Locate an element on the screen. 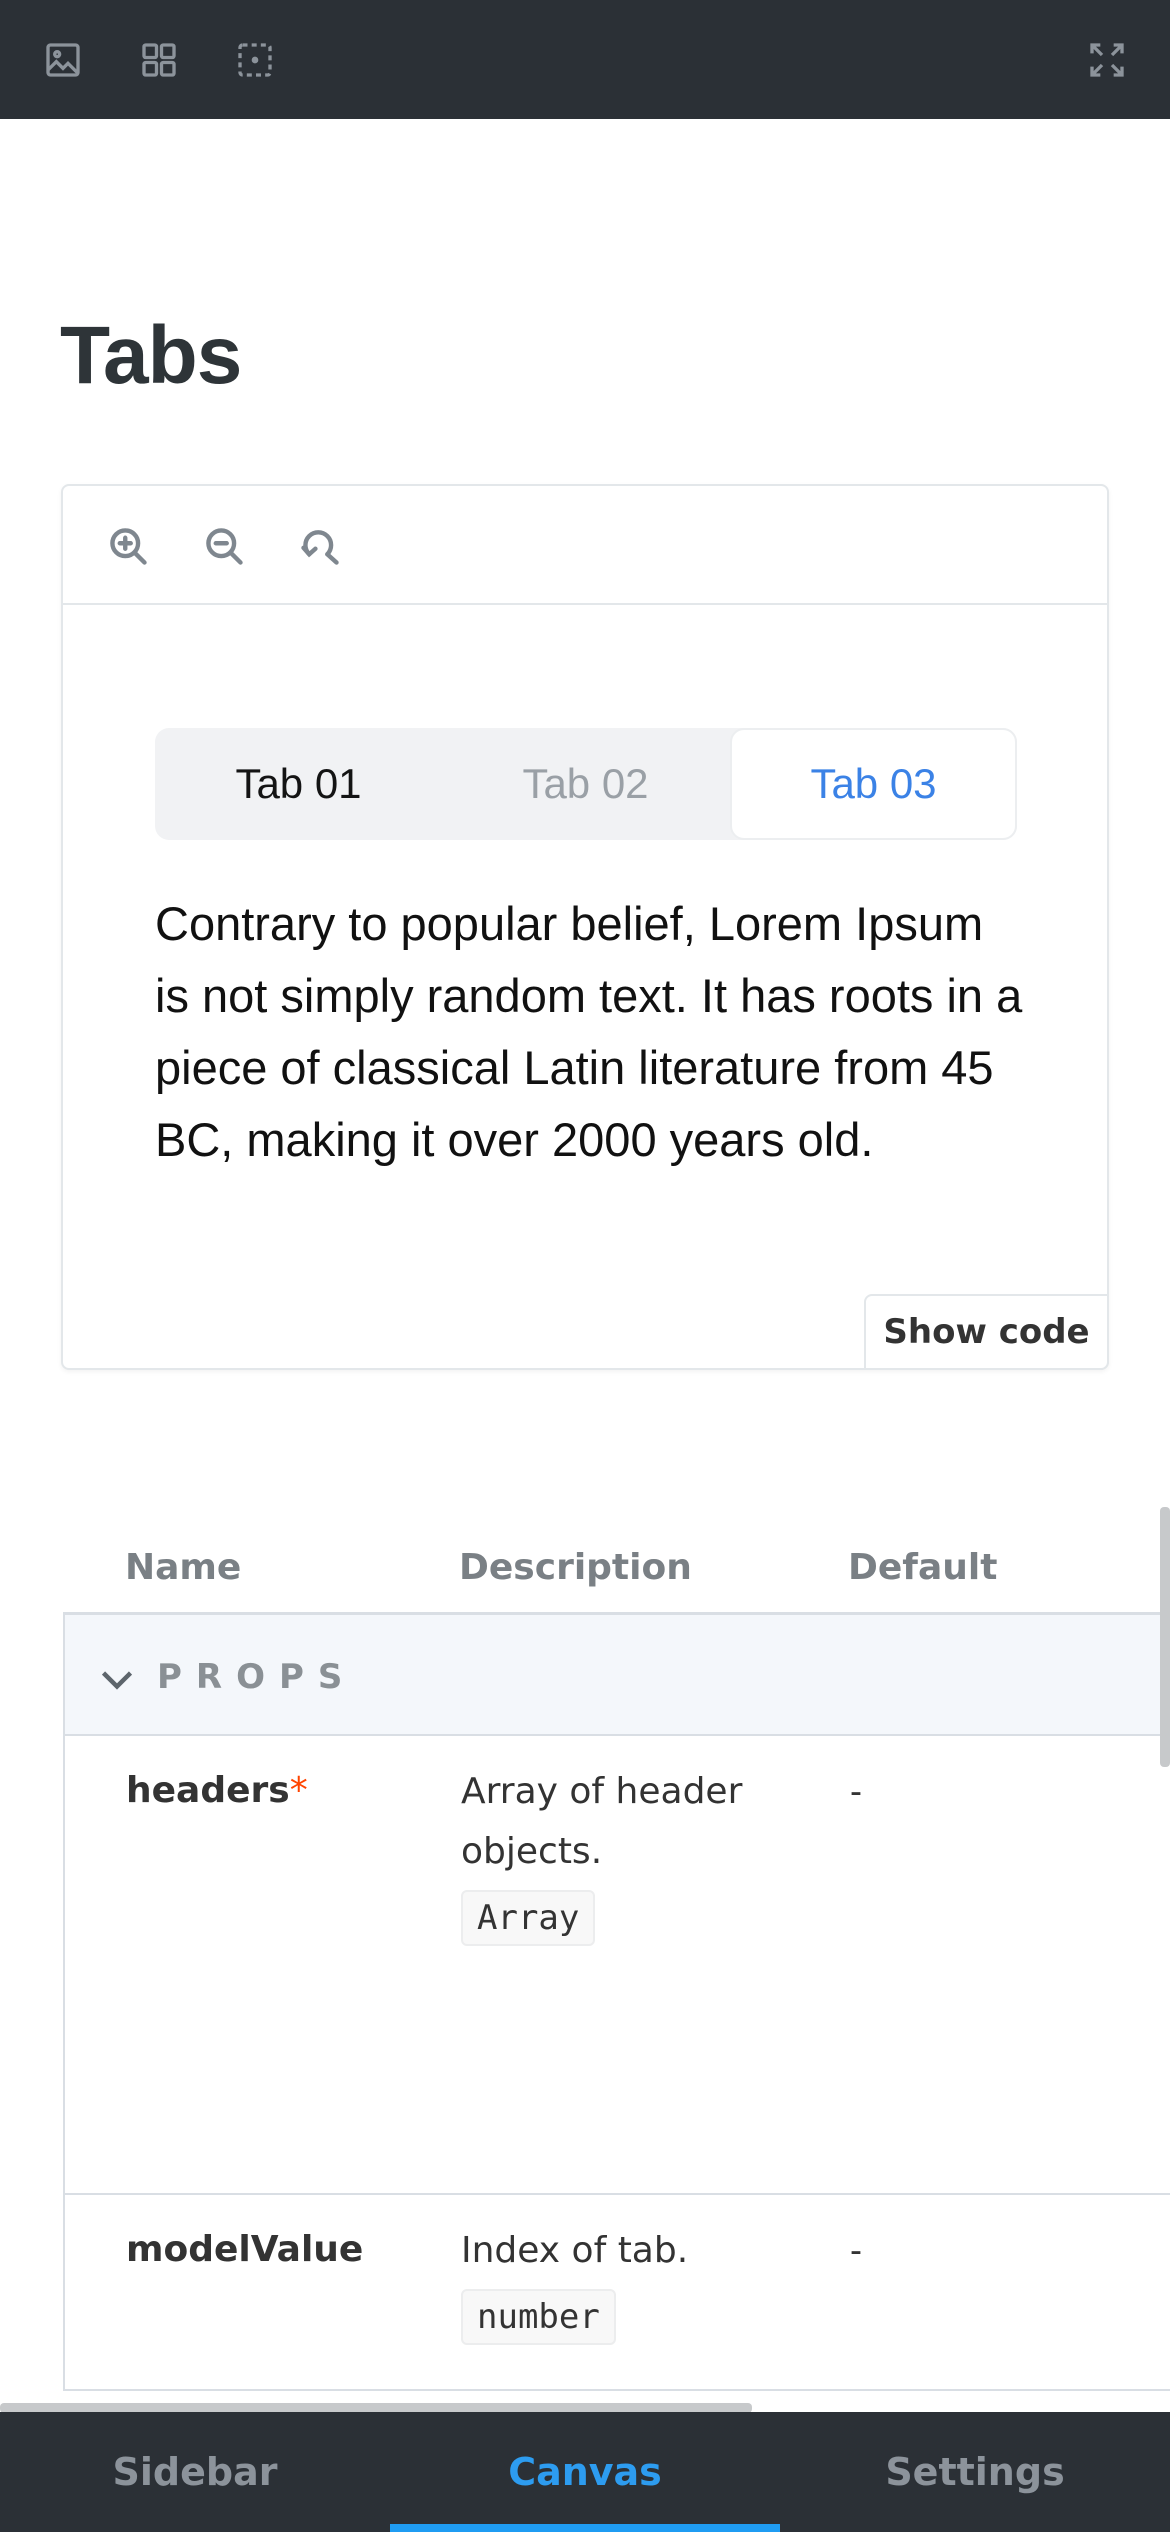 This screenshot has height=2532, width=1170. prop-name: modelValue is located at coordinates (245, 2249).